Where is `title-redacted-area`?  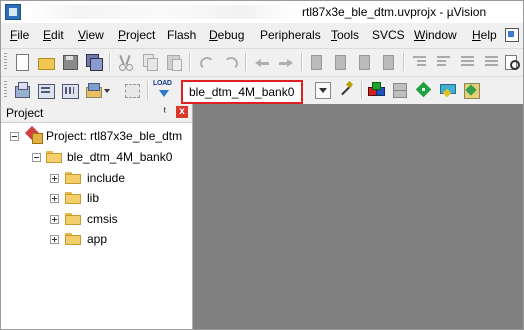
title-redacted-area is located at coordinates (160, 12).